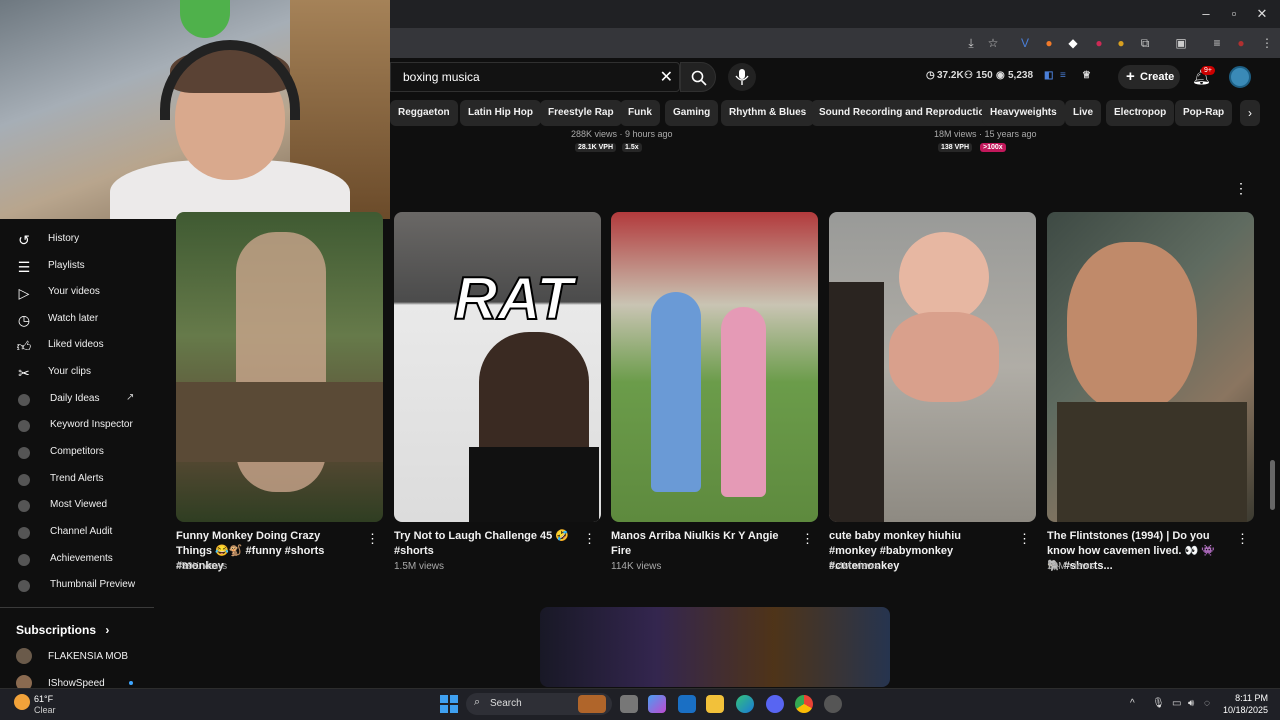 Image resolution: width=1280 pixels, height=720 pixels. What do you see at coordinates (1240, 77) in the screenshot?
I see `account-avatar` at bounding box center [1240, 77].